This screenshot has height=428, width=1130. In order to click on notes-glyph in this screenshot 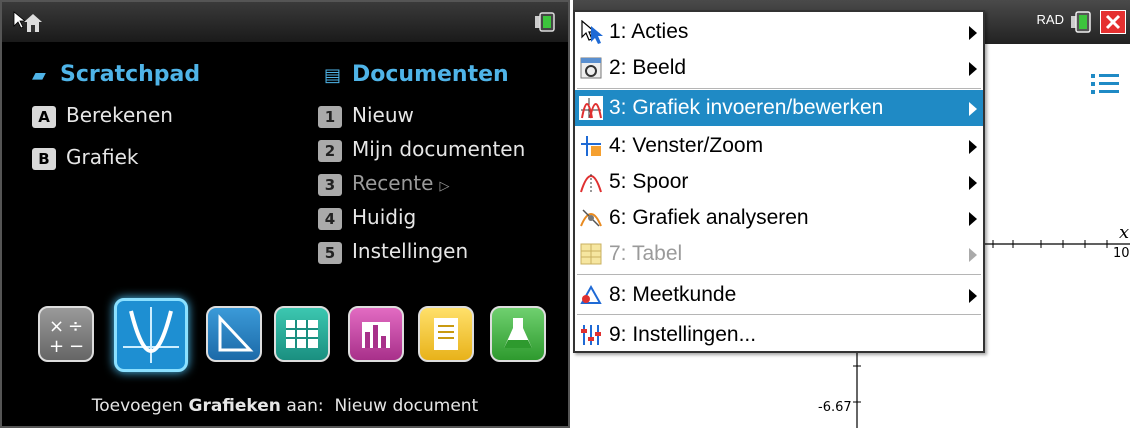, I will do `click(446, 334)`.